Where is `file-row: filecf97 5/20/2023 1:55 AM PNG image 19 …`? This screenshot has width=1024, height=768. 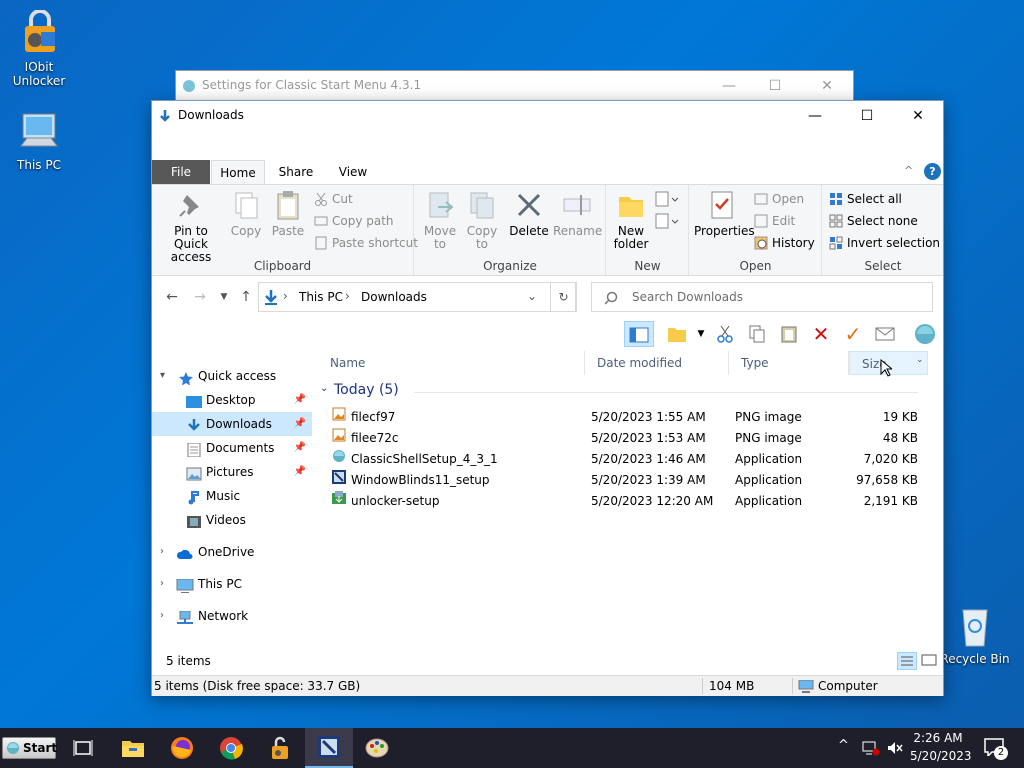
file-row: filecf97 5/20/2023 1:55 AM PNG image 19 … is located at coordinates (618, 417).